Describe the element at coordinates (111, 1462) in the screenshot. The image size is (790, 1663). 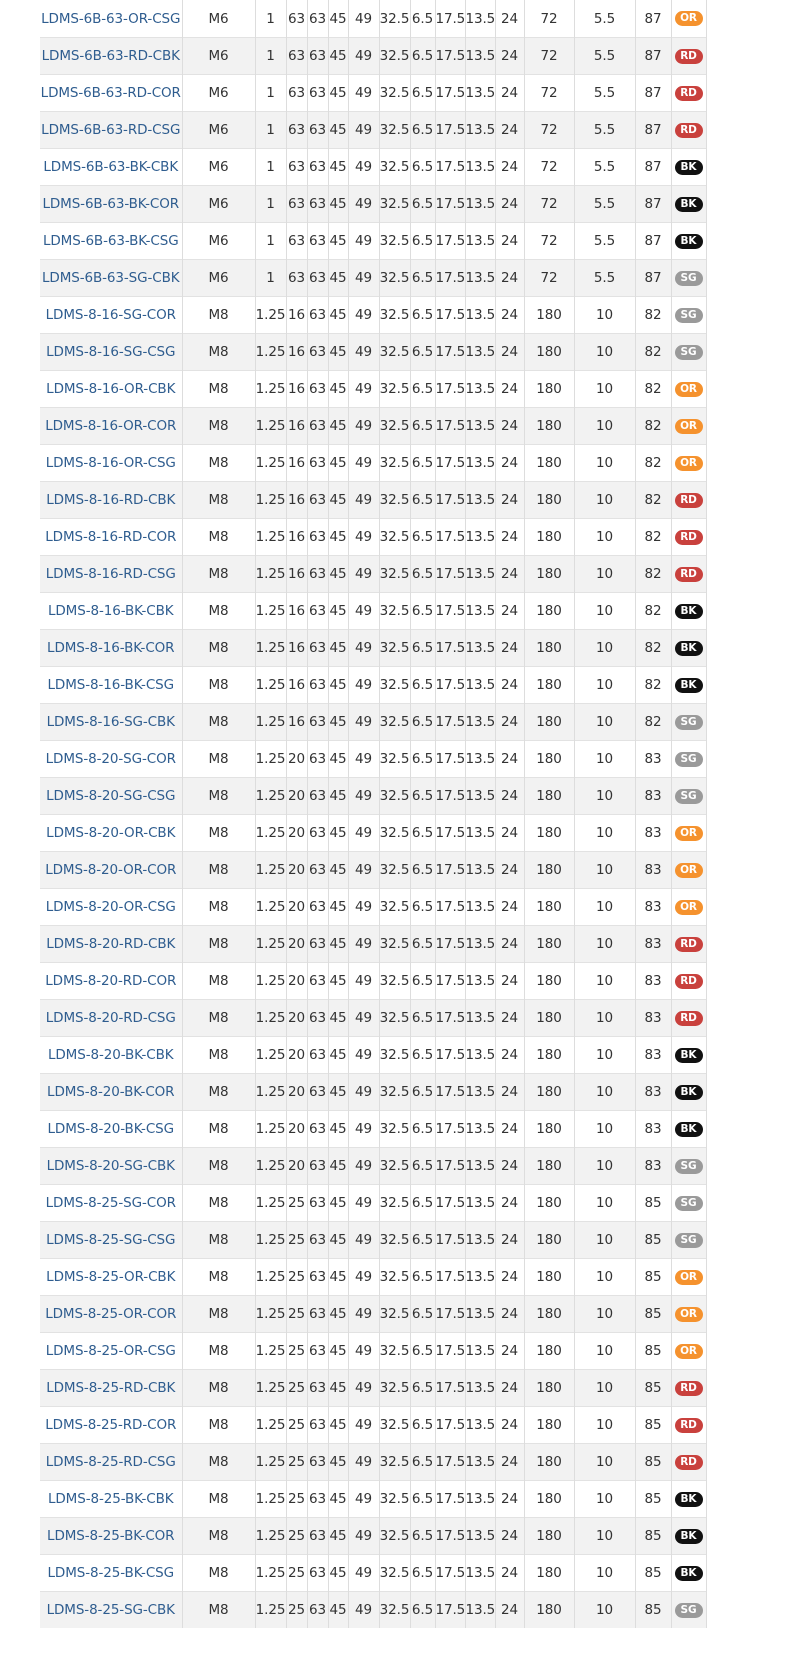
I see `part-number-link: LDMS-8-25-RD-CSG` at that location.